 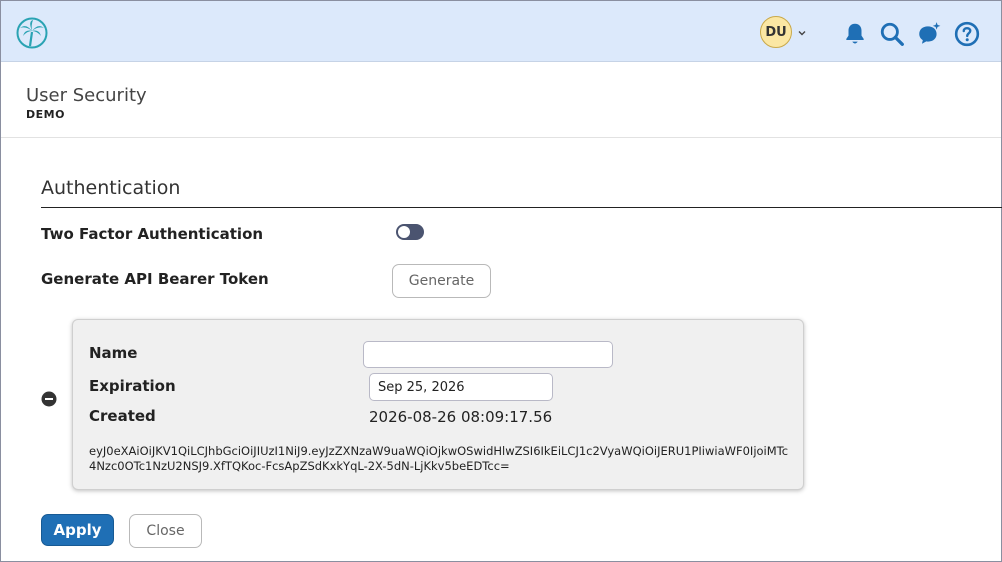 I want to click on toggle-knob, so click(x=404, y=232).